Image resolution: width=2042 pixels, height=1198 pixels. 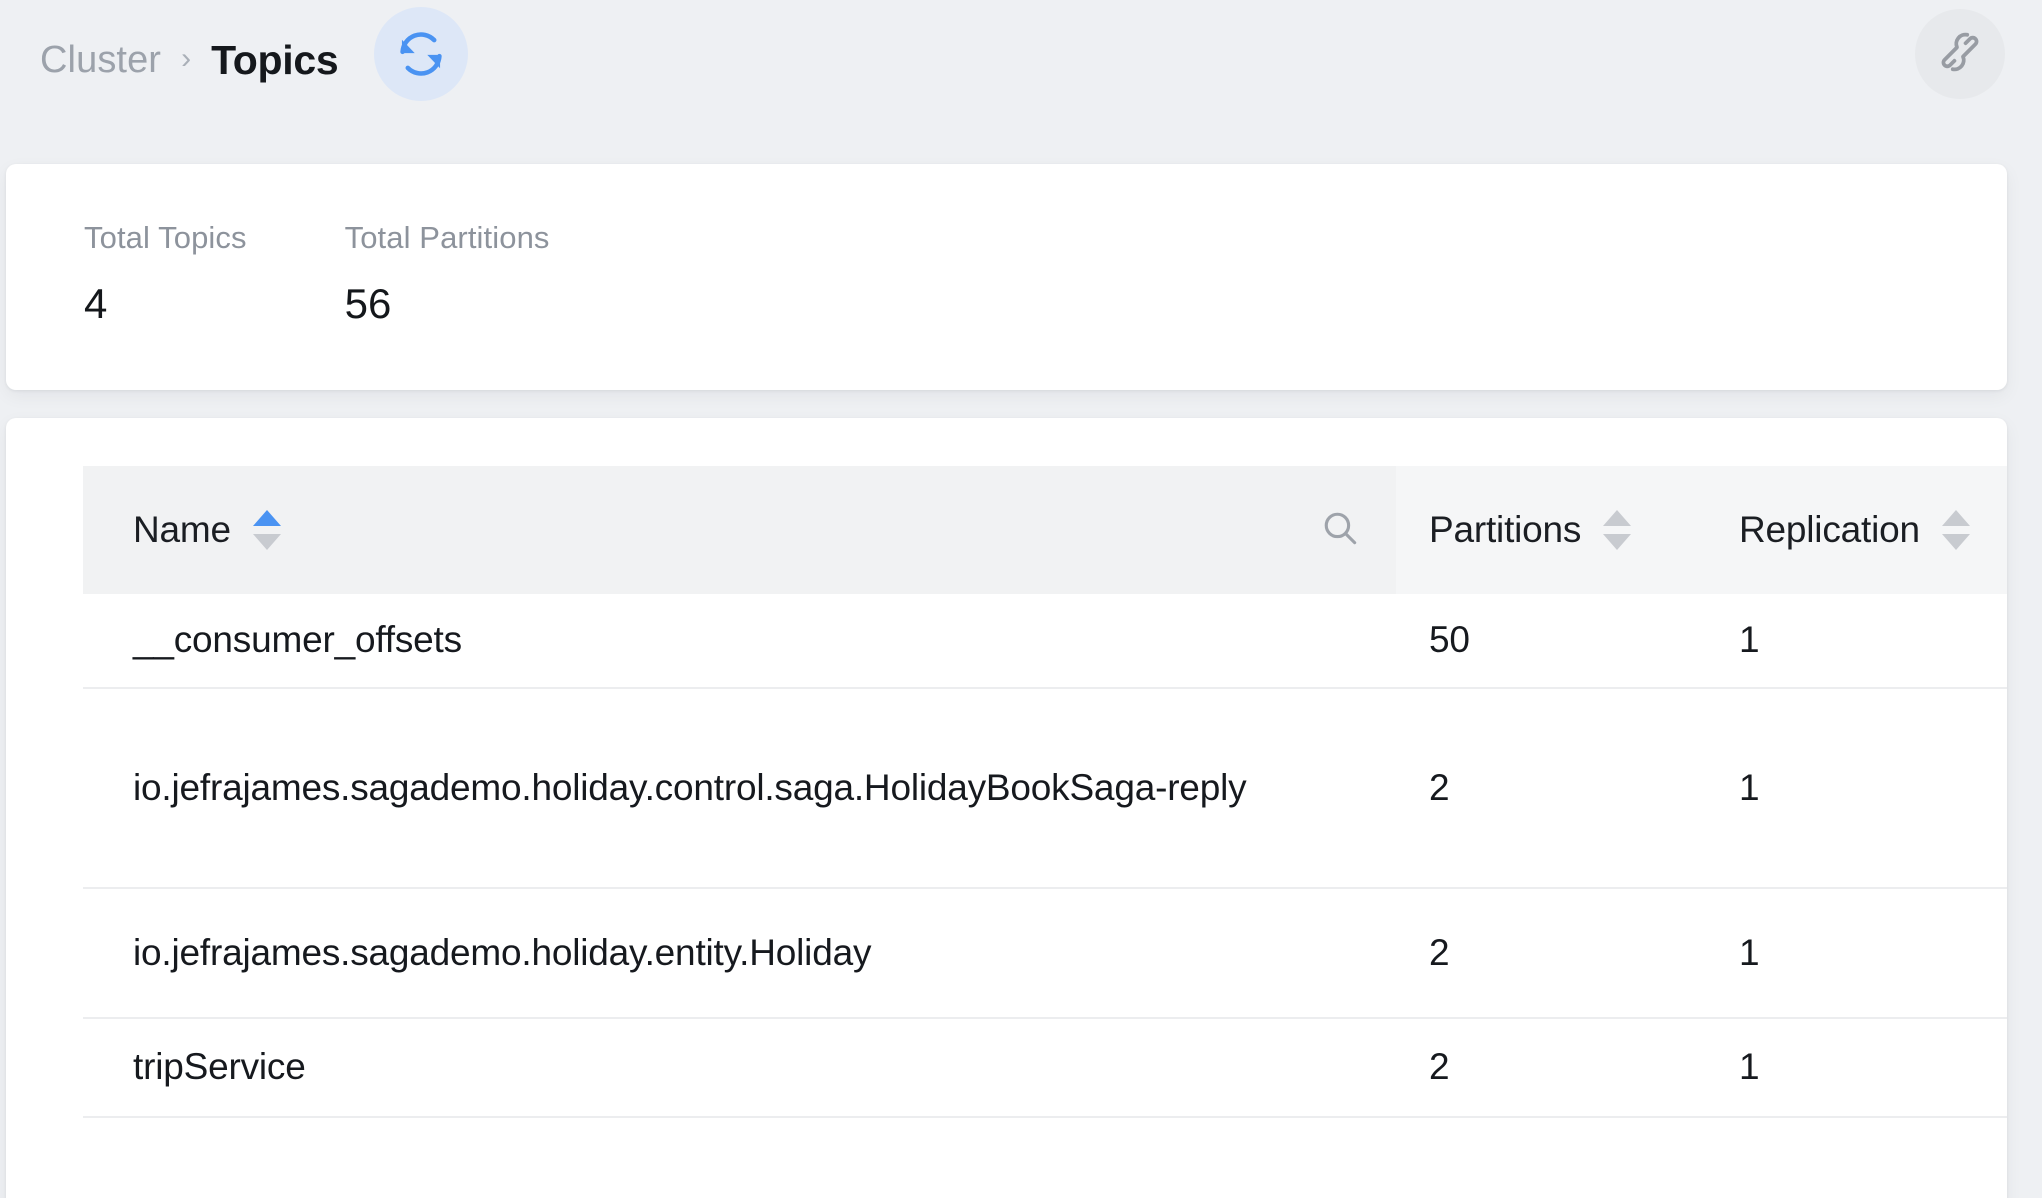 What do you see at coordinates (1551, 641) in the screenshot?
I see `cell-partitions: 50` at bounding box center [1551, 641].